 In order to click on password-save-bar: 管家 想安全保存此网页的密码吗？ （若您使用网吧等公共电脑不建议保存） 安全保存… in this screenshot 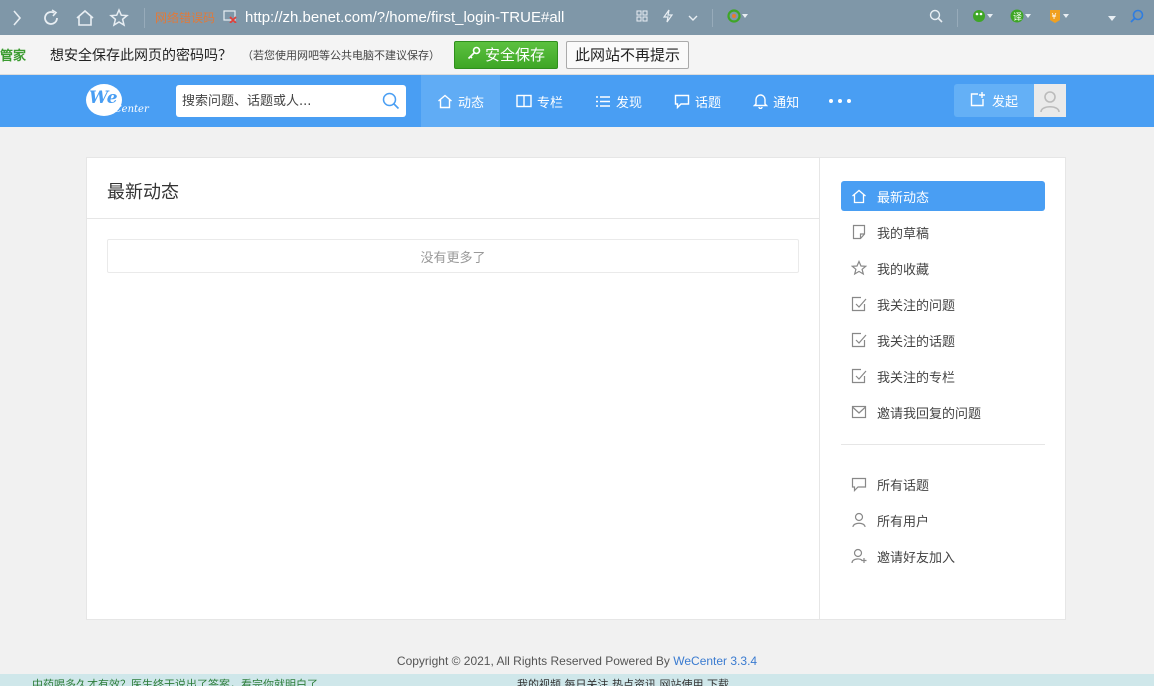, I will do `click(577, 55)`.